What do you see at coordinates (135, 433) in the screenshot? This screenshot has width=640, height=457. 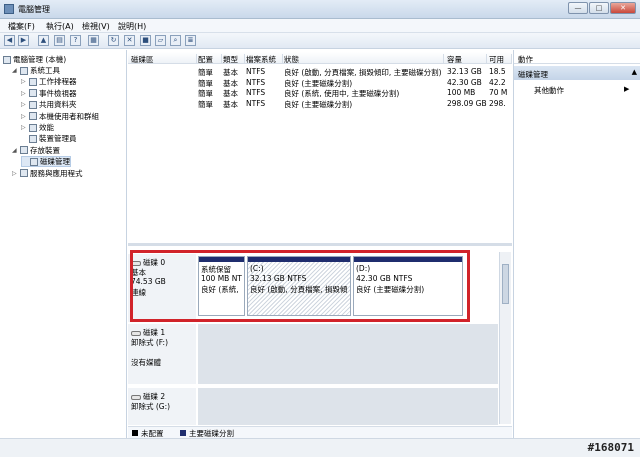 I see `legend-unallocated-swatch` at bounding box center [135, 433].